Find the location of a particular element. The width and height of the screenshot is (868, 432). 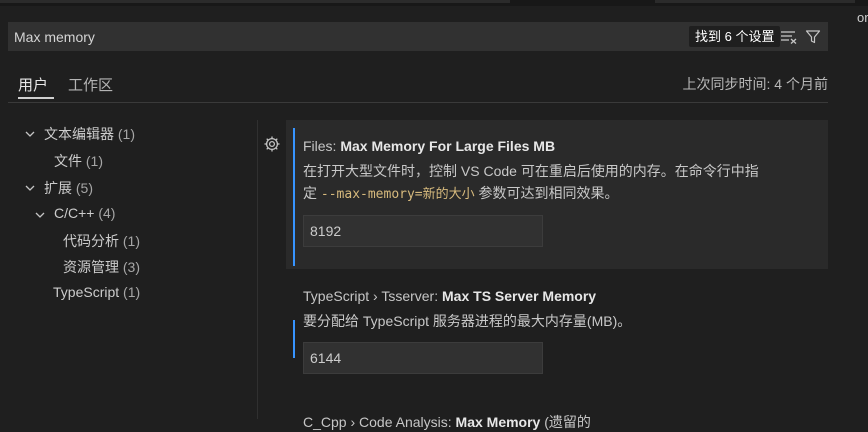

description-line: 要分配给 TypeScript 服务器进程的最大内存量(MB)。 is located at coordinates (467, 321).